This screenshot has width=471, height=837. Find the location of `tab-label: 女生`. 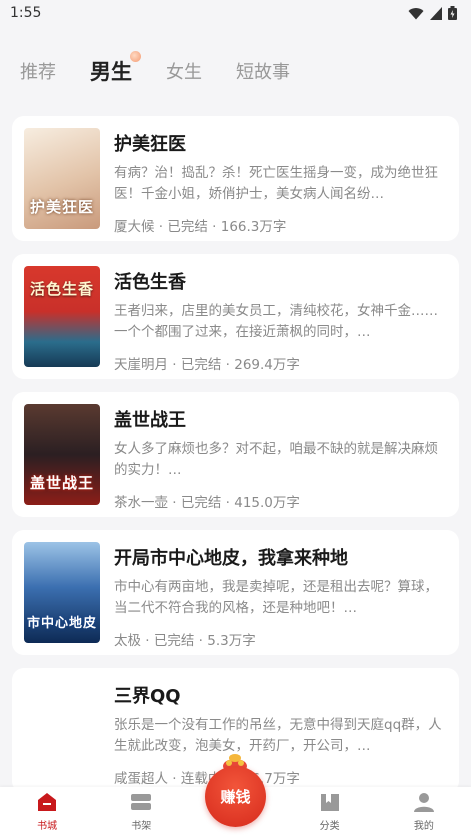

tab-label: 女生 is located at coordinates (184, 72).